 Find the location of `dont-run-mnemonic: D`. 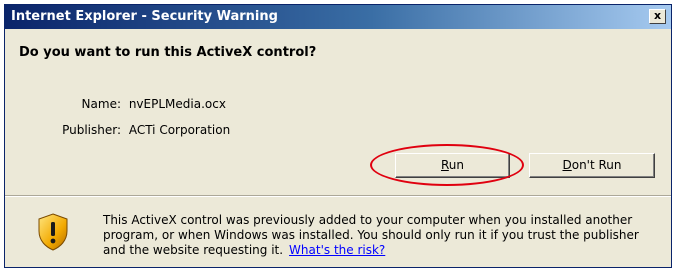

dont-run-mnemonic: D is located at coordinates (567, 165).